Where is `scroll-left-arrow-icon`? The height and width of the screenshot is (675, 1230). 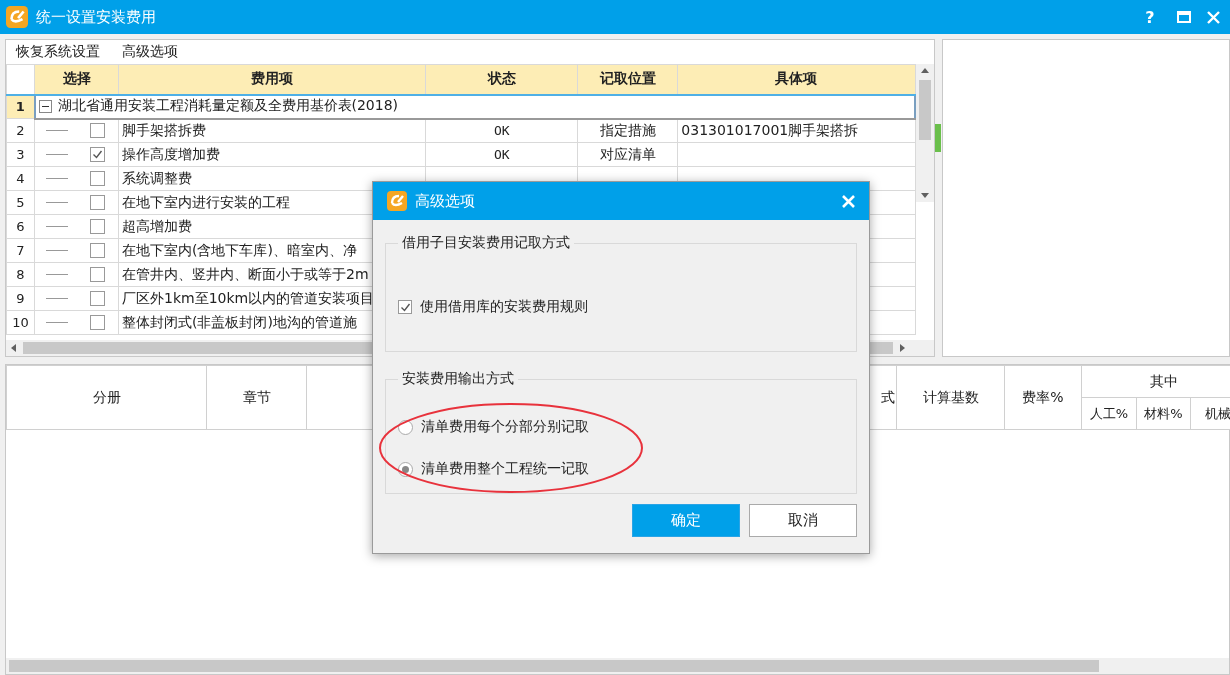
scroll-left-arrow-icon is located at coordinates (14, 348).